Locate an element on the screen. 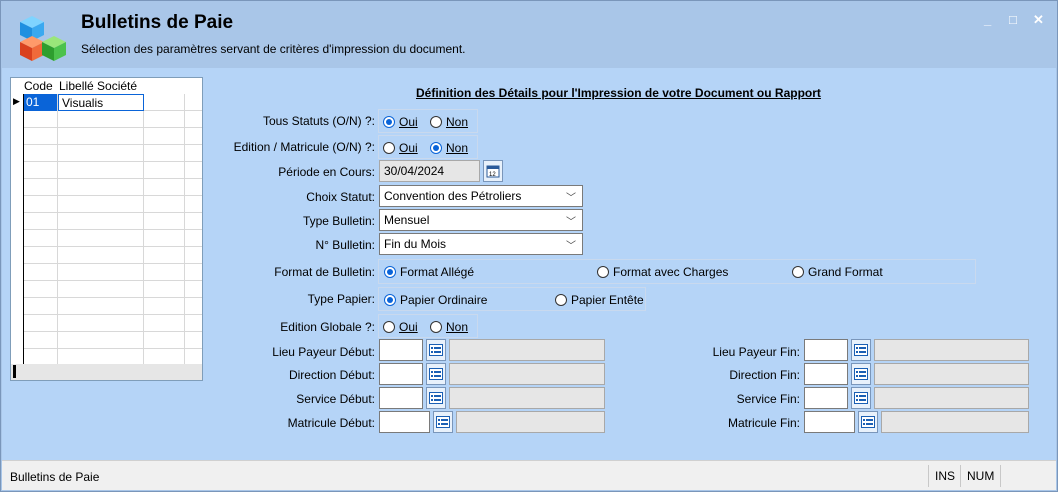  maximize-button: □ is located at coordinates (1013, 19).